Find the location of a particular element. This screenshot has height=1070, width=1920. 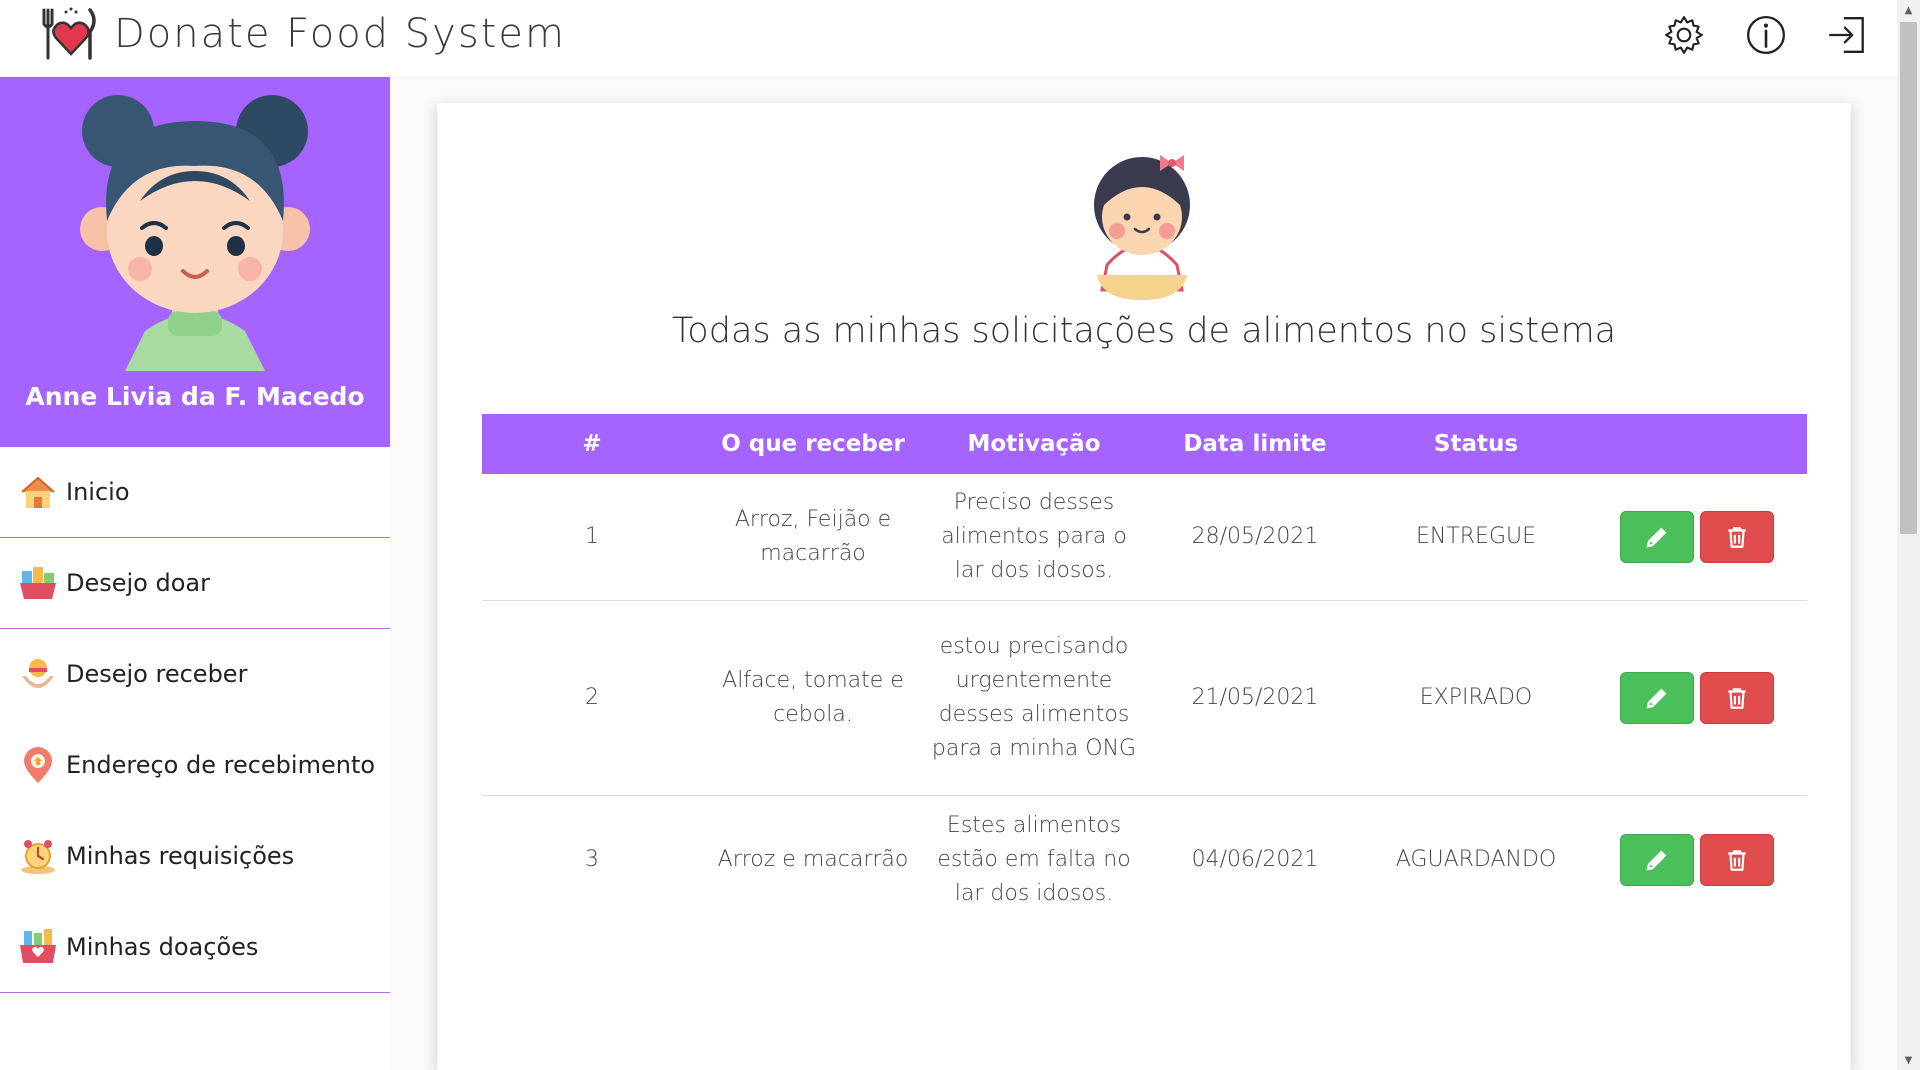

cell-number: 2 is located at coordinates (592, 697).